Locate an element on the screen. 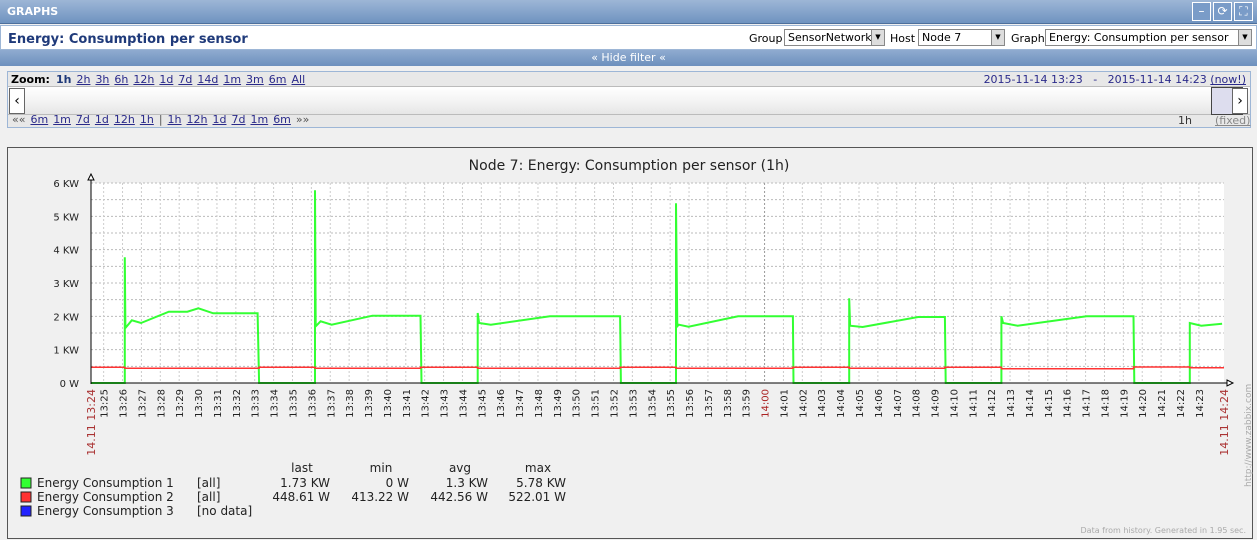  x-tick-label: 14:21 is located at coordinates (1162, 403).